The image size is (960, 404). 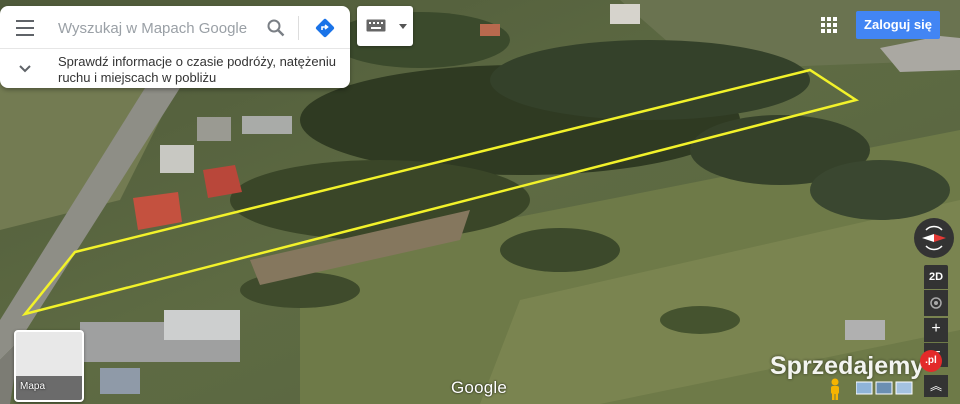 I want to click on keyboard-icon, so click(x=376, y=25).